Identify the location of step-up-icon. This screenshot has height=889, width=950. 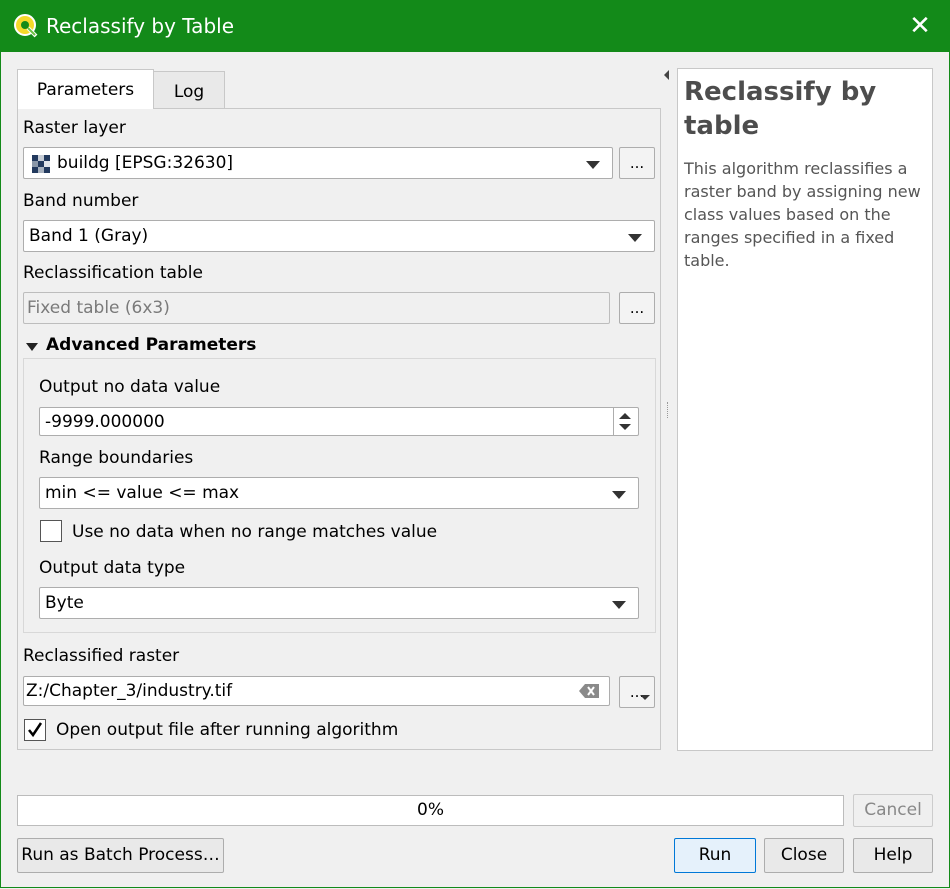
(625, 416).